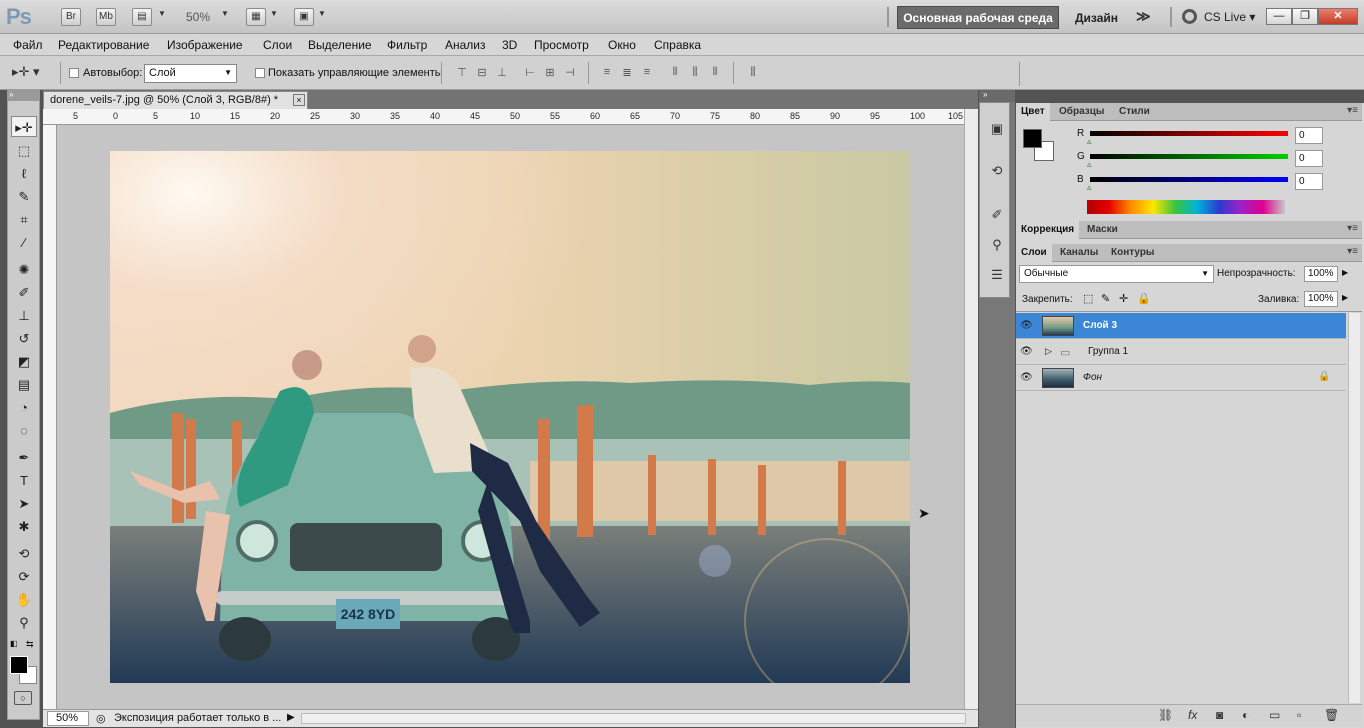 The image size is (1364, 728). I want to click on shape-tool-icon: ✱, so click(24, 526).